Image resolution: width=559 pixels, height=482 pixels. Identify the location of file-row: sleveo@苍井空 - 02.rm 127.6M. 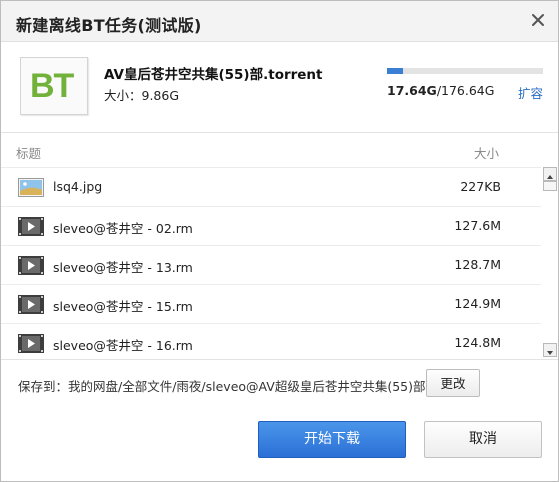
(271, 225).